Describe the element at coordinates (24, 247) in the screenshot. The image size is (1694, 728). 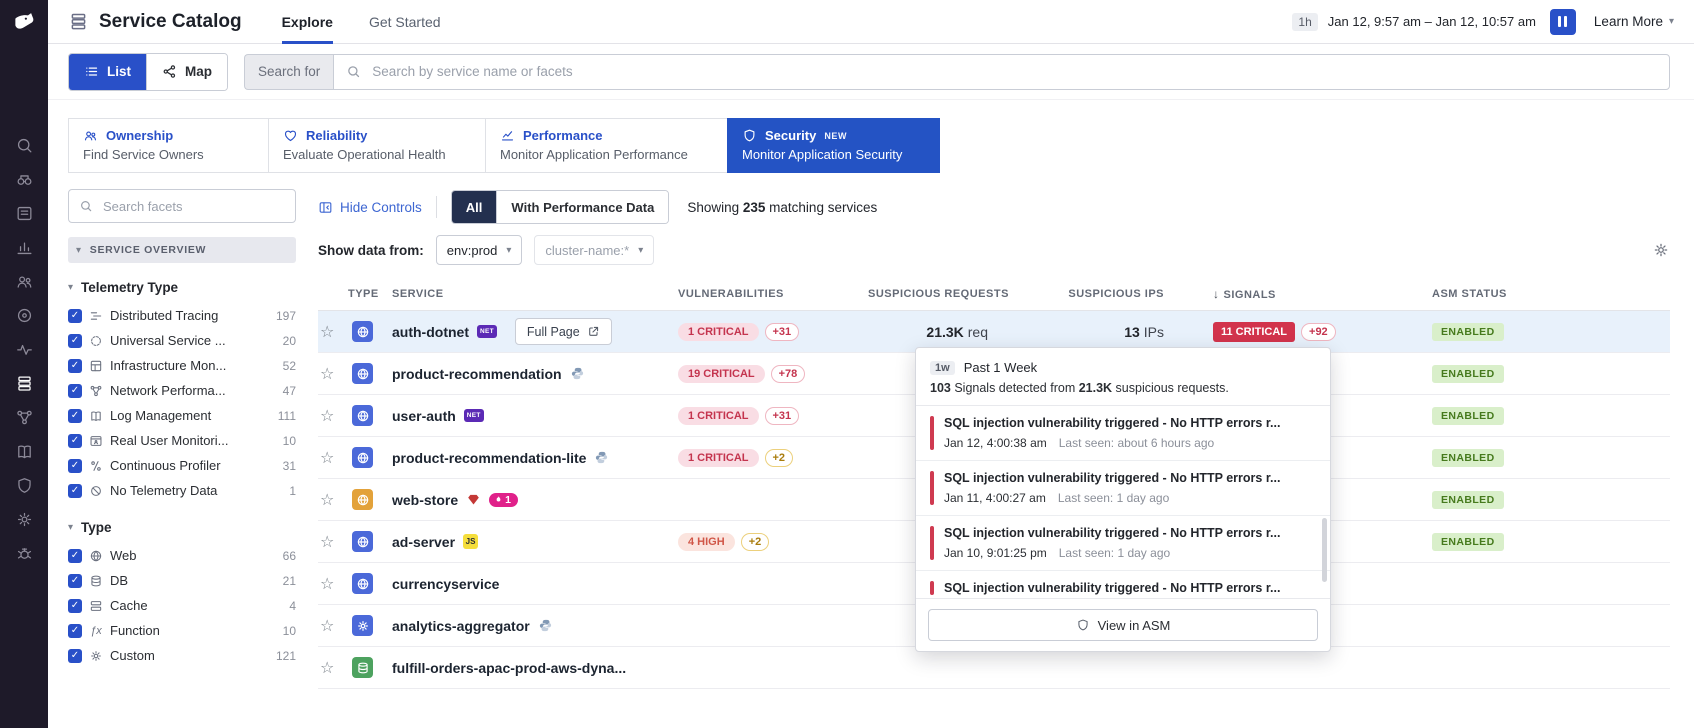
I see `metrics-icon` at that location.